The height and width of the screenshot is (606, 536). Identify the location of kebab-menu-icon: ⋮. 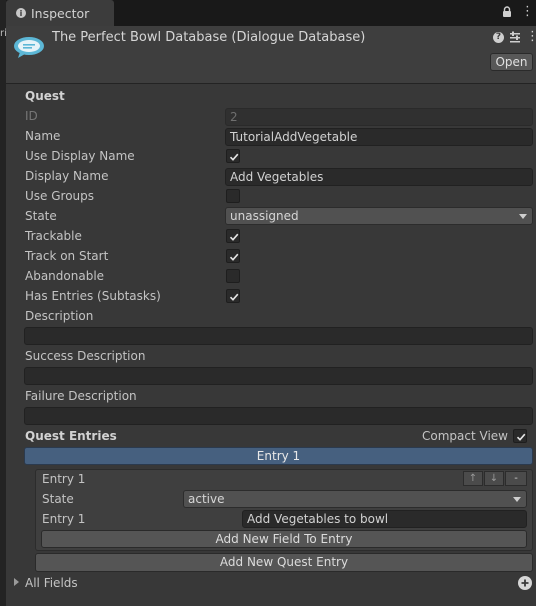
(531, 37).